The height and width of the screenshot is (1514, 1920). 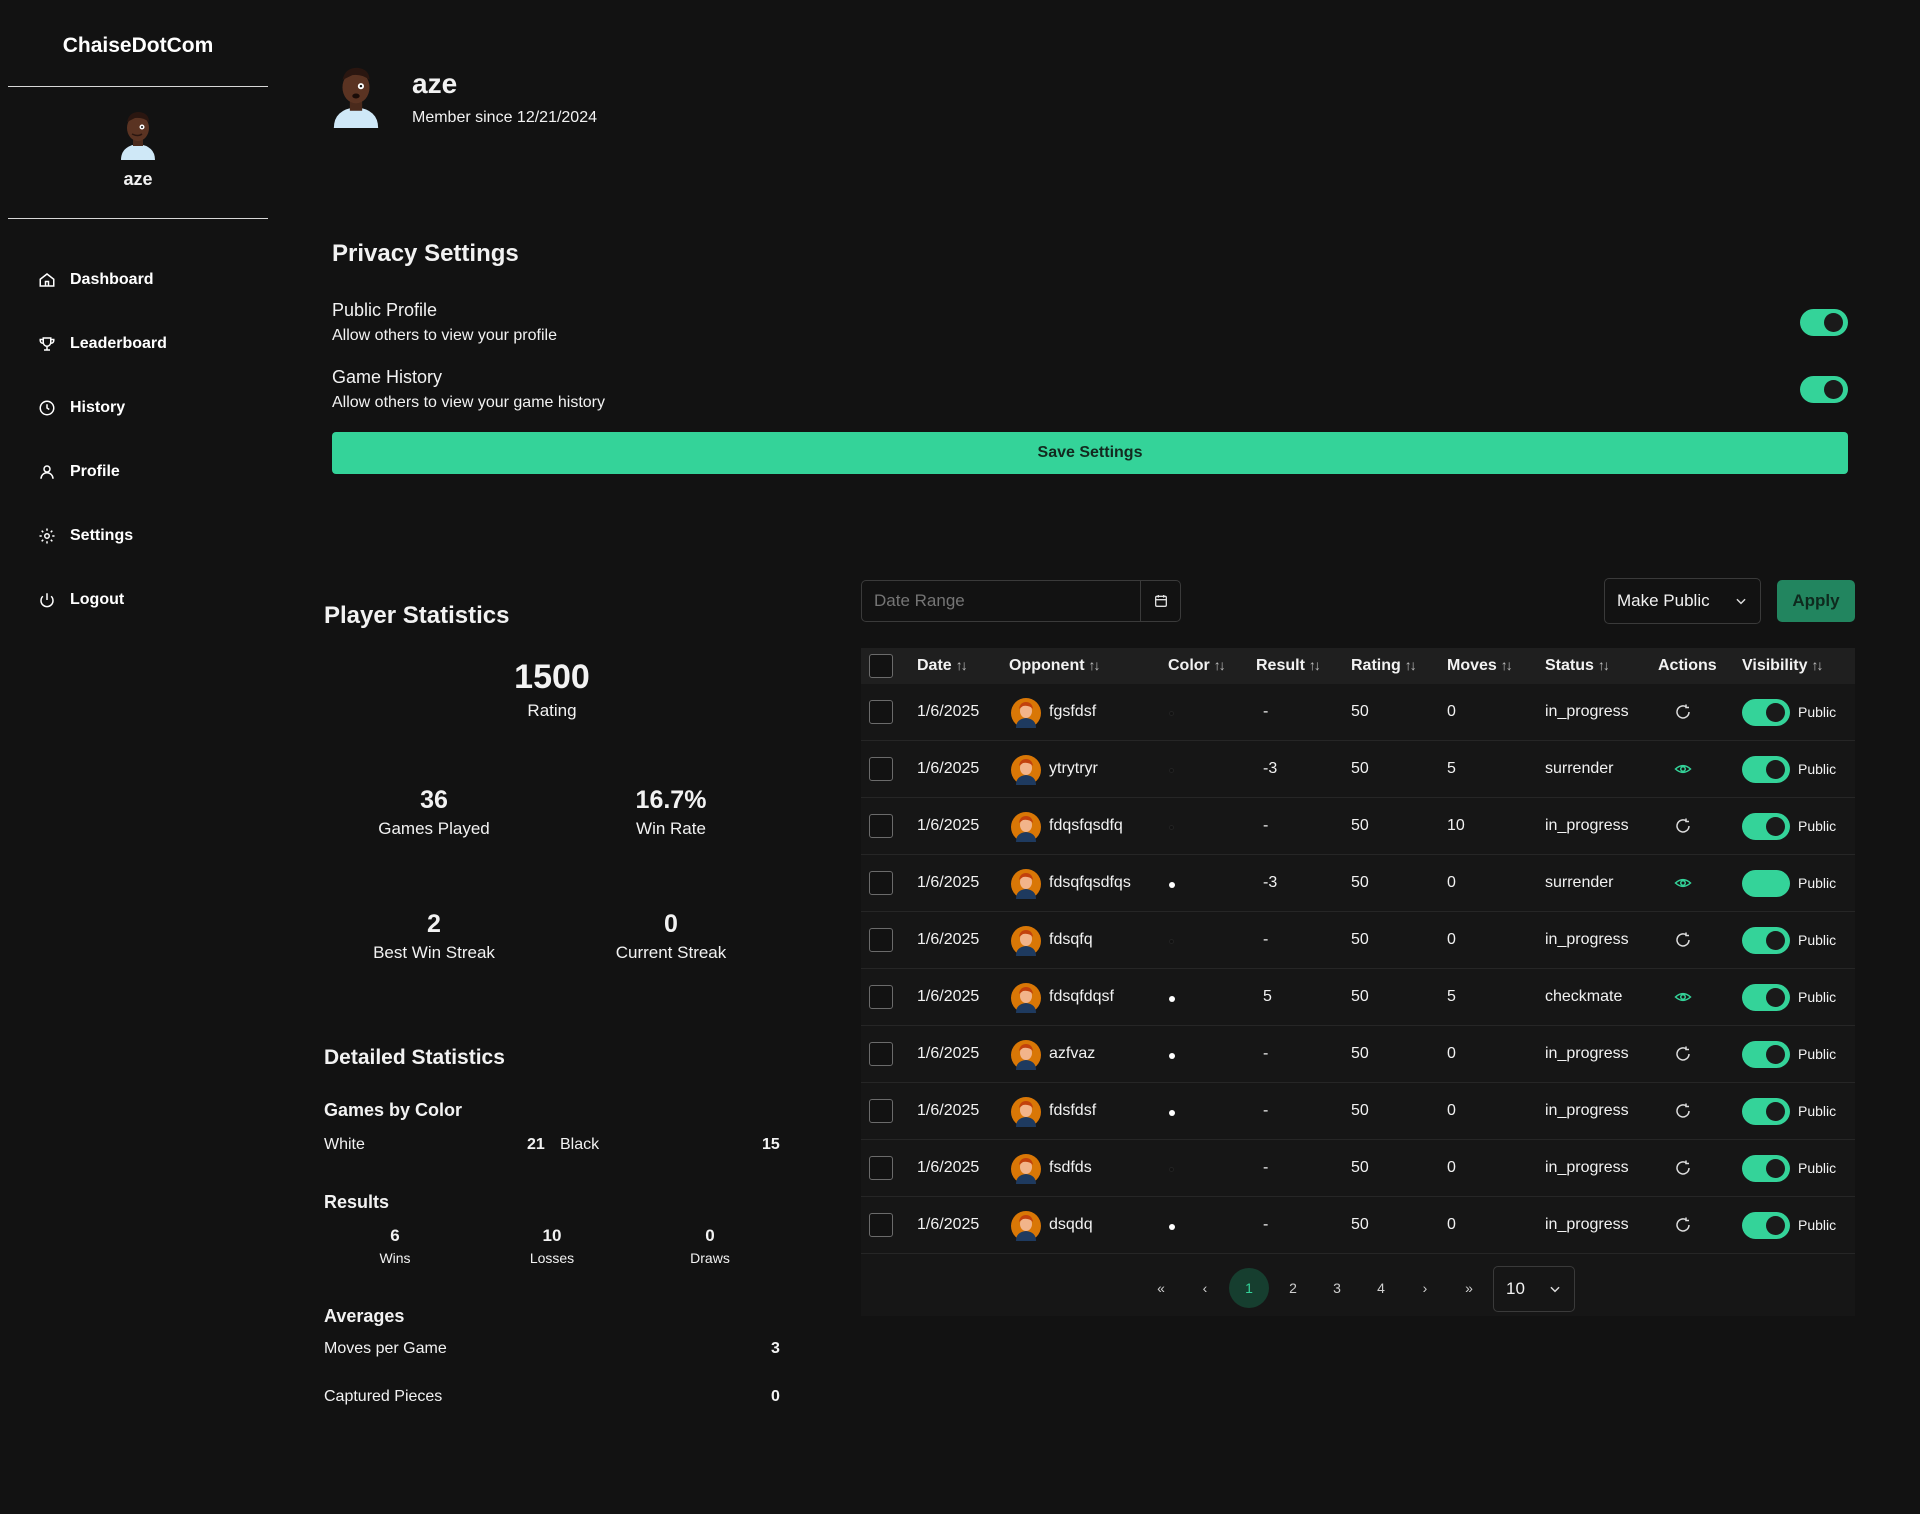 What do you see at coordinates (1160, 601) in the screenshot?
I see `calendar-button` at bounding box center [1160, 601].